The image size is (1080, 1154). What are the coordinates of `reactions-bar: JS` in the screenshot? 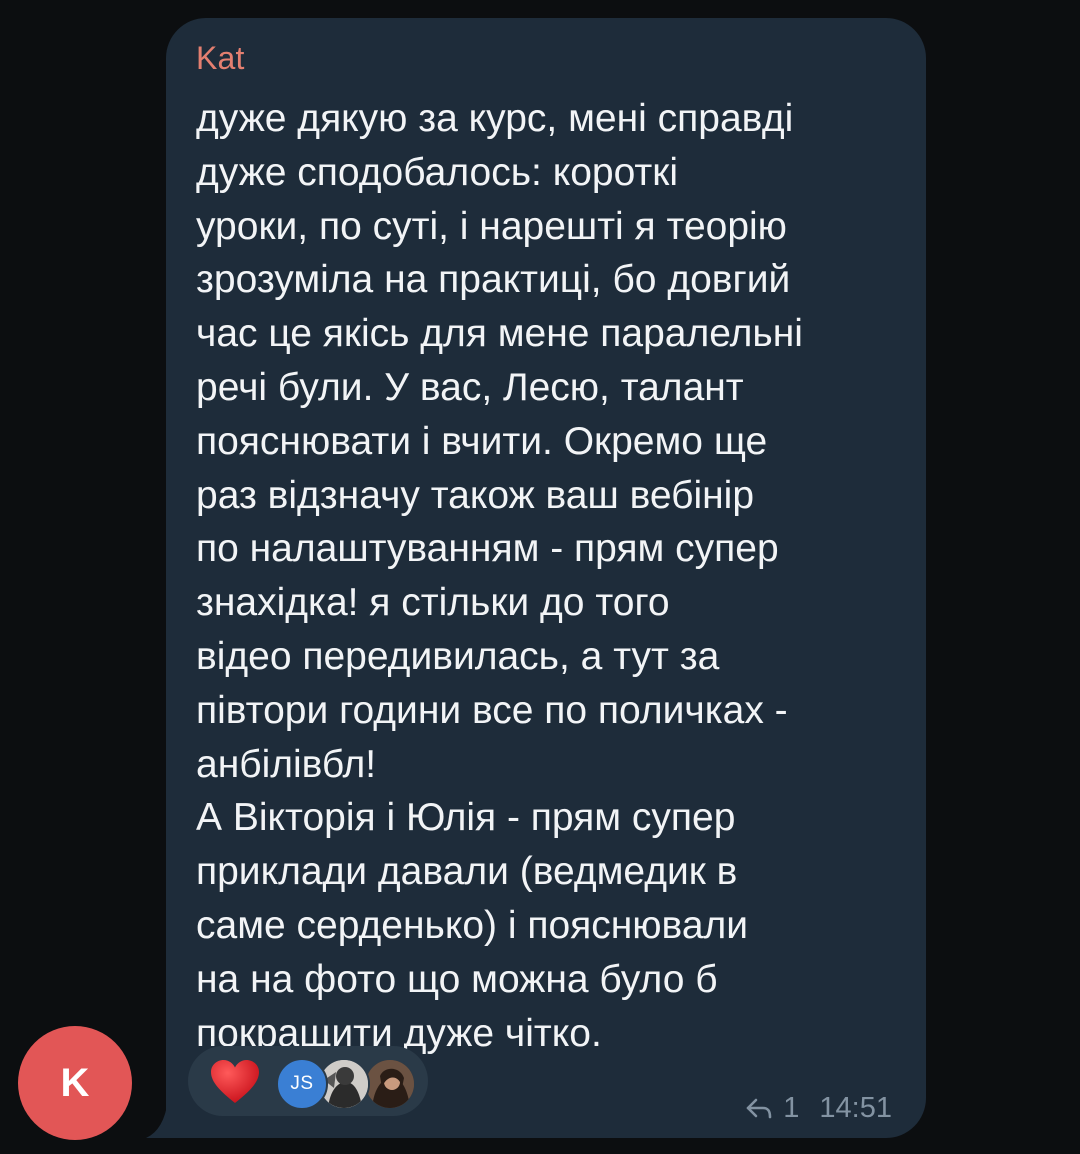 It's located at (308, 1081).